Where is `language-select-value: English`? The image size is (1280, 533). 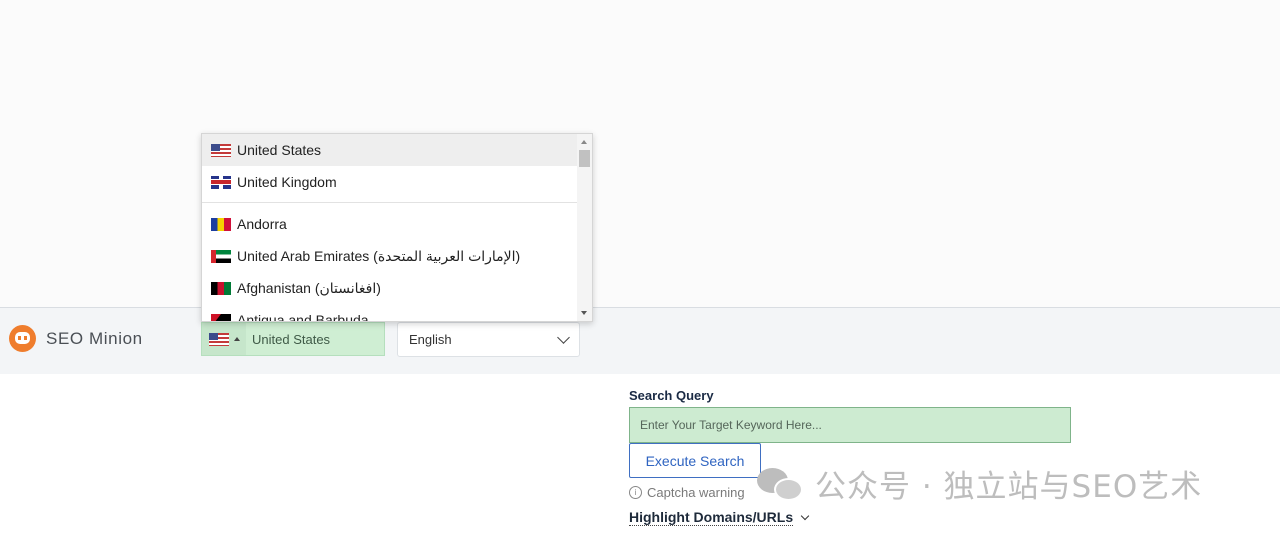 language-select-value: English is located at coordinates (430, 339).